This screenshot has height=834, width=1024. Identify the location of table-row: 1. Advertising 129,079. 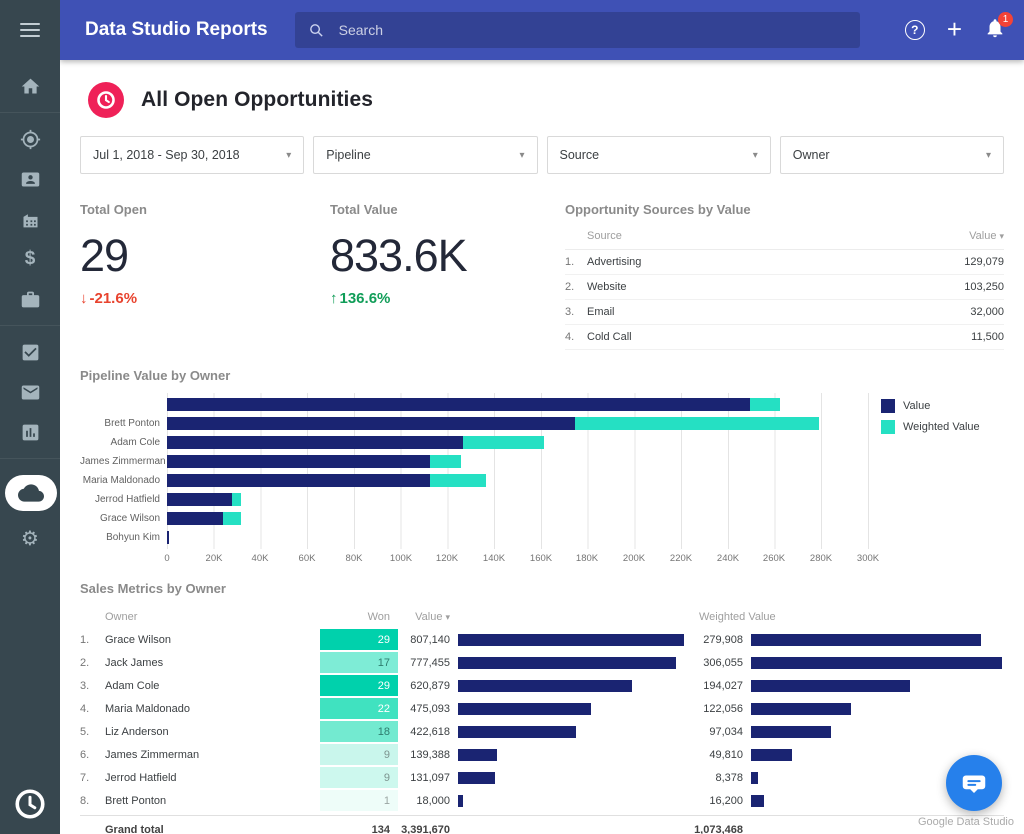
(784, 262).